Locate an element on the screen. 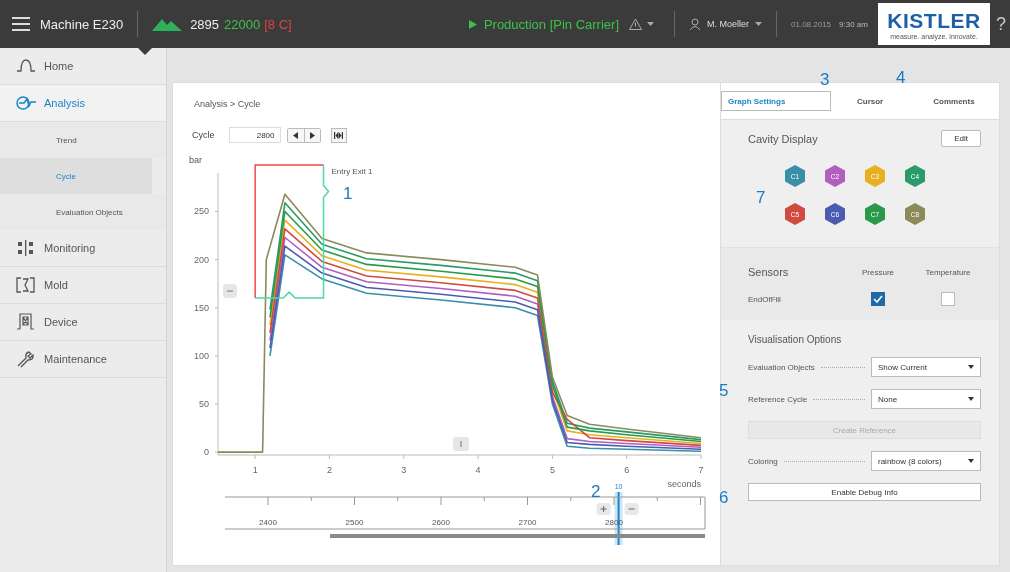 The image size is (1010, 572). cavity-count: [8 C] is located at coordinates (278, 24).